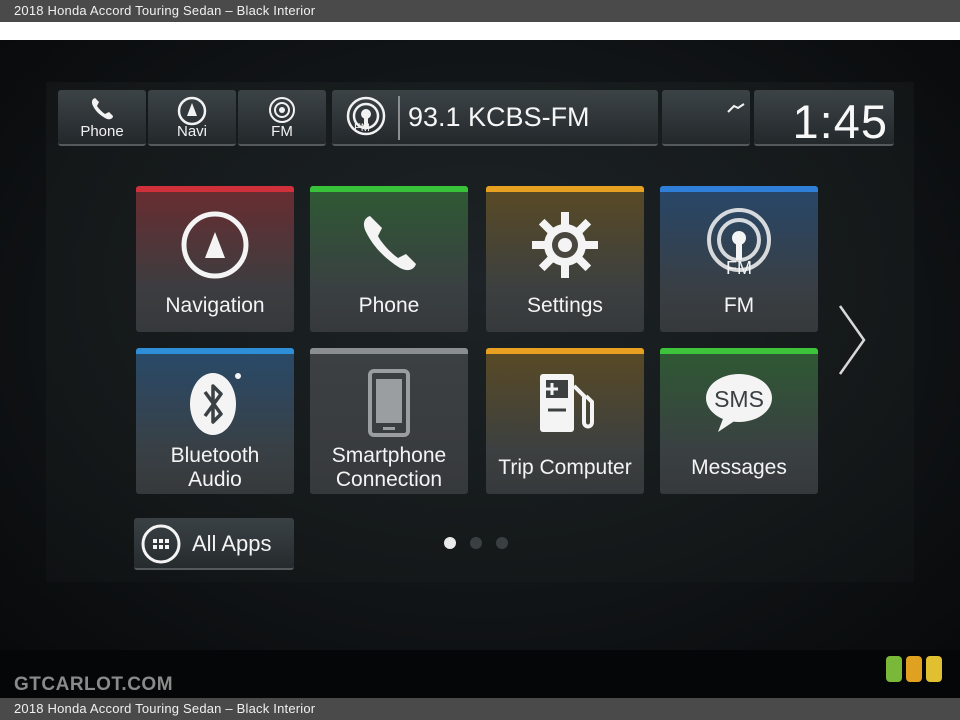 The width and height of the screenshot is (960, 720). What do you see at coordinates (215, 404) in the screenshot?
I see `bluetooth-icon` at bounding box center [215, 404].